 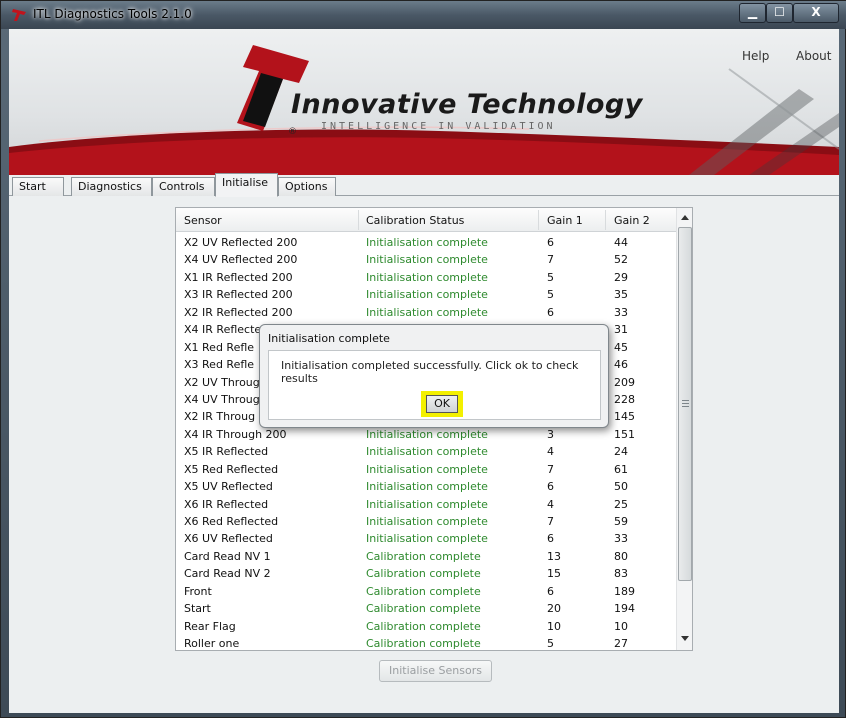 I want to click on cell-sensor: X2 UV Throug, so click(x=222, y=382).